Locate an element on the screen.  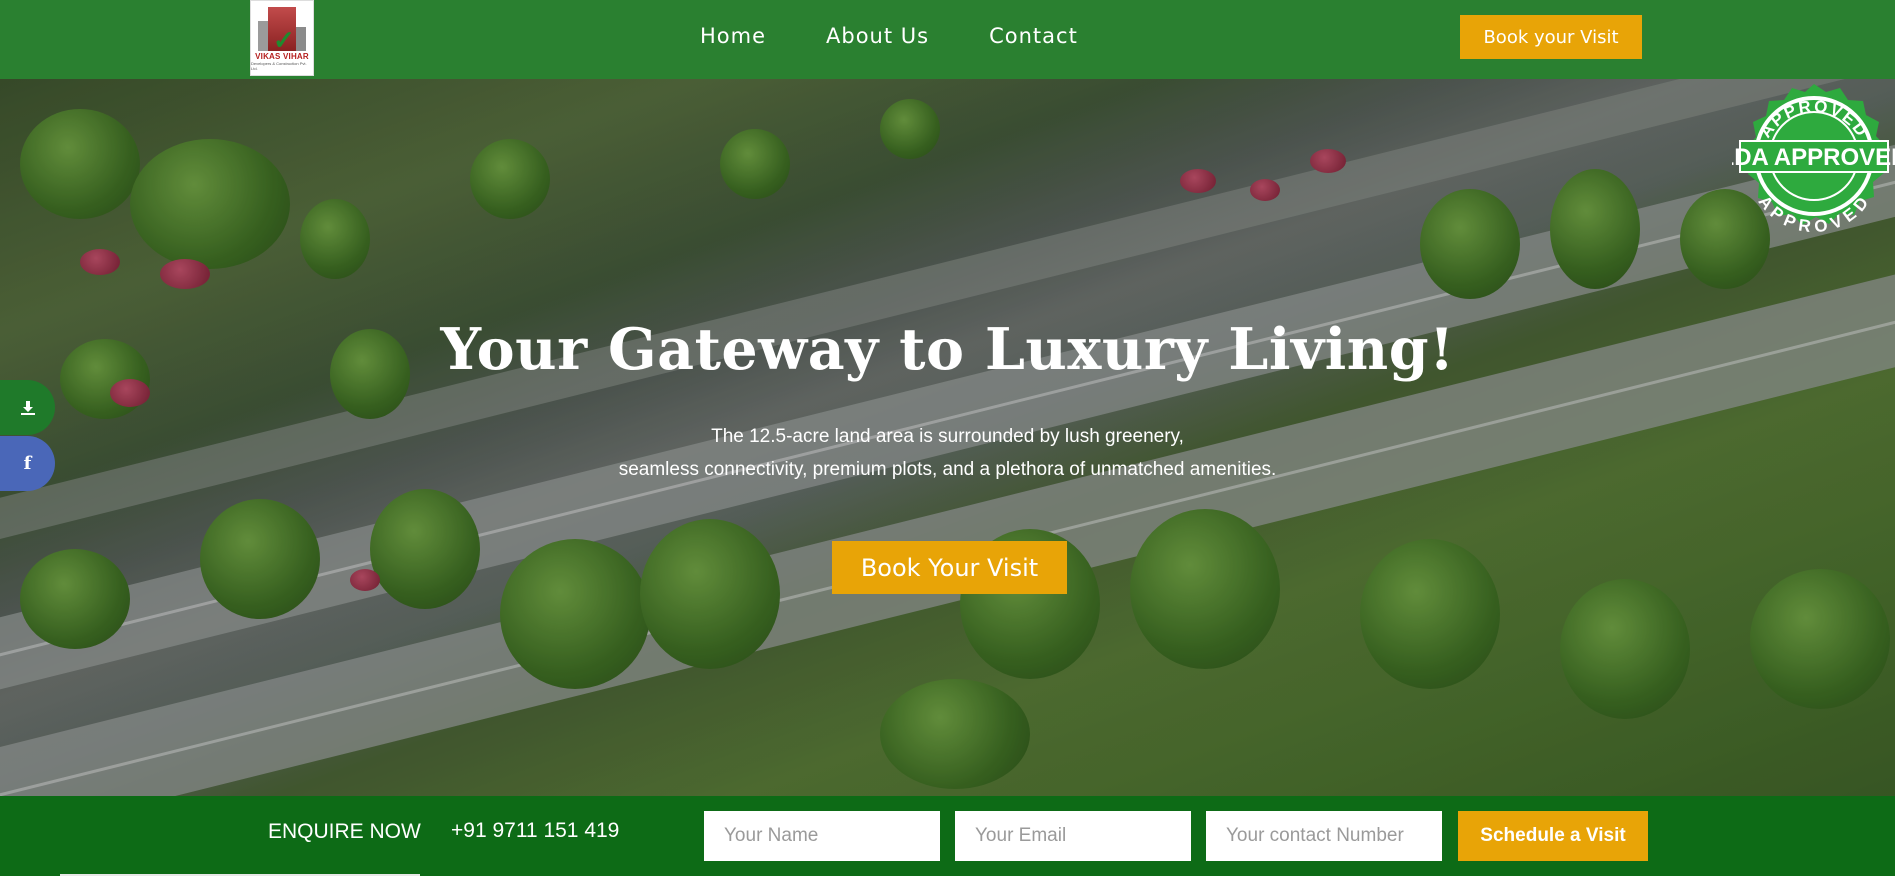
main-nav: Home About Us Contact is located at coordinates (889, 36).